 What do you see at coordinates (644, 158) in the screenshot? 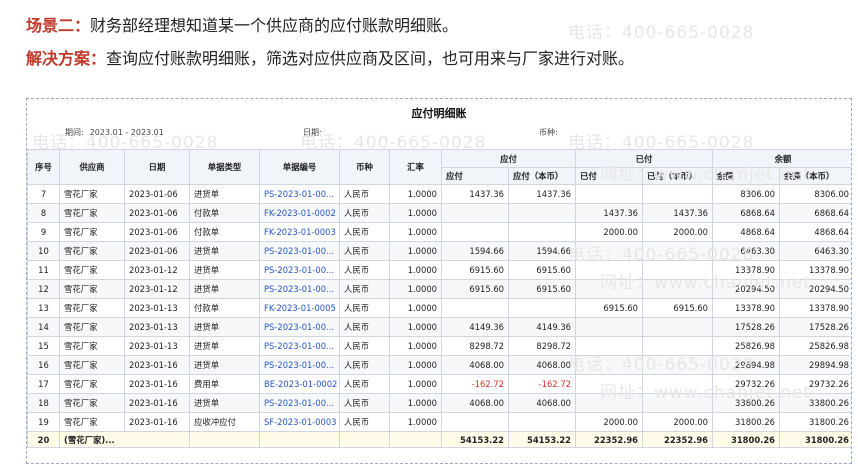
I see `col-group-paid: 已付` at bounding box center [644, 158].